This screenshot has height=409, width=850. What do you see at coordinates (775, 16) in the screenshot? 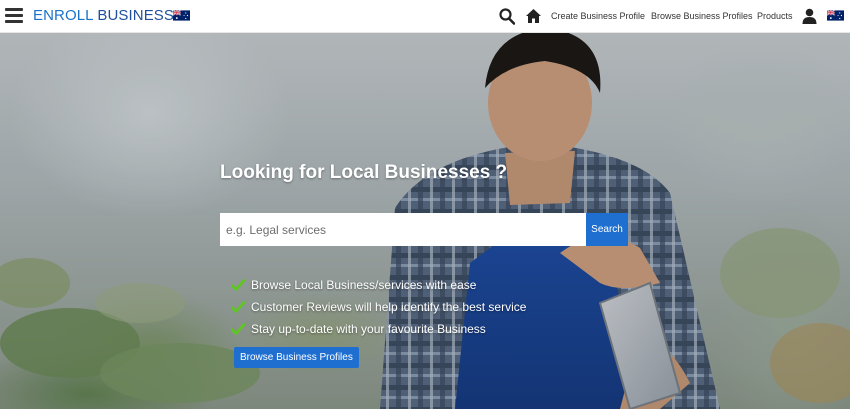
I see `nav-link-products: Products` at bounding box center [775, 16].